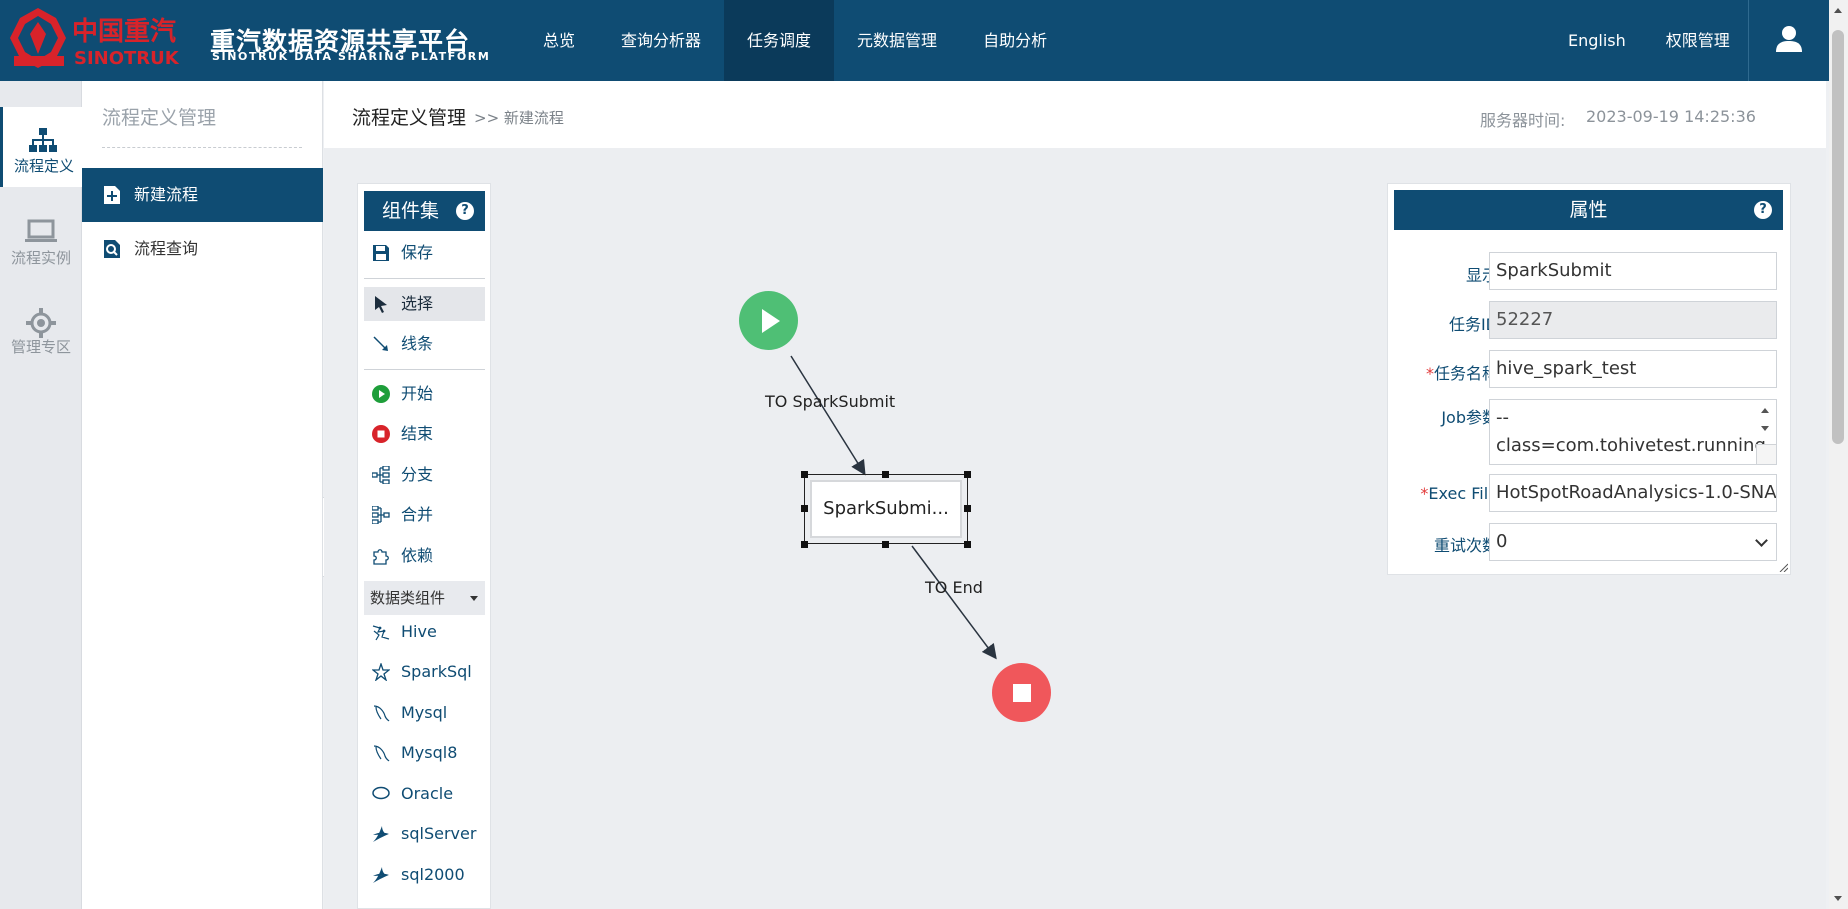 This screenshot has height=909, width=1848. I want to click on palette-node-join: 合并, so click(424, 515).